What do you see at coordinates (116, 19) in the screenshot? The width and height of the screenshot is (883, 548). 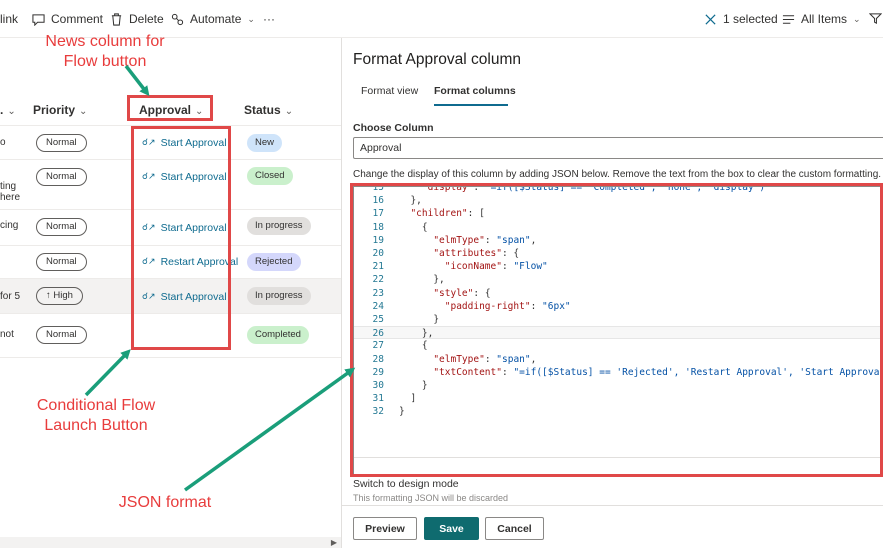 I see `trash-icon` at bounding box center [116, 19].